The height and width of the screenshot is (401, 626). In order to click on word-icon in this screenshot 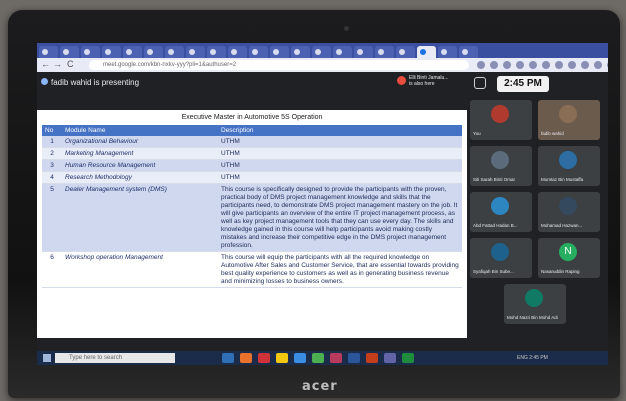, I will do `click(354, 358)`.